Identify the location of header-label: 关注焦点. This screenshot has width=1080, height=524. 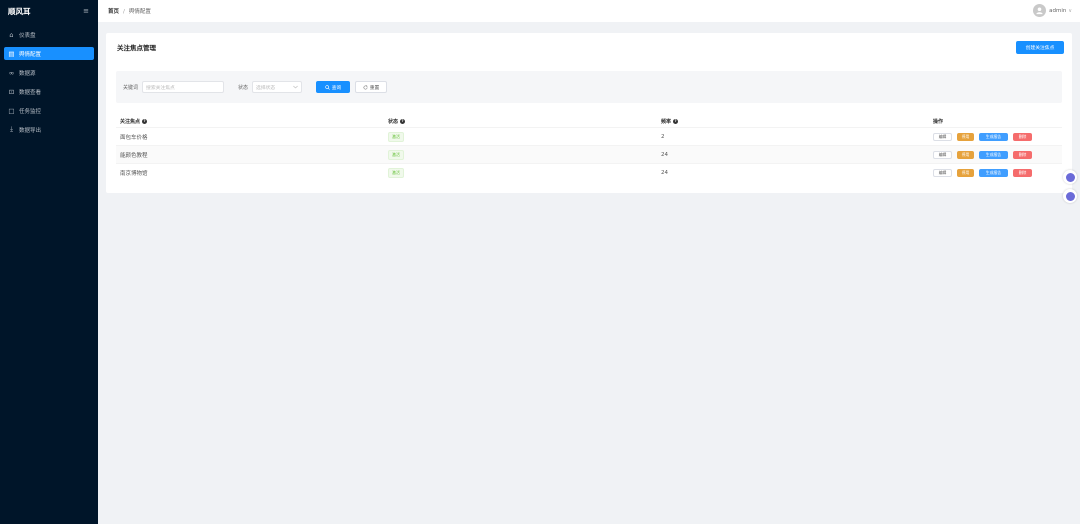
(130, 121).